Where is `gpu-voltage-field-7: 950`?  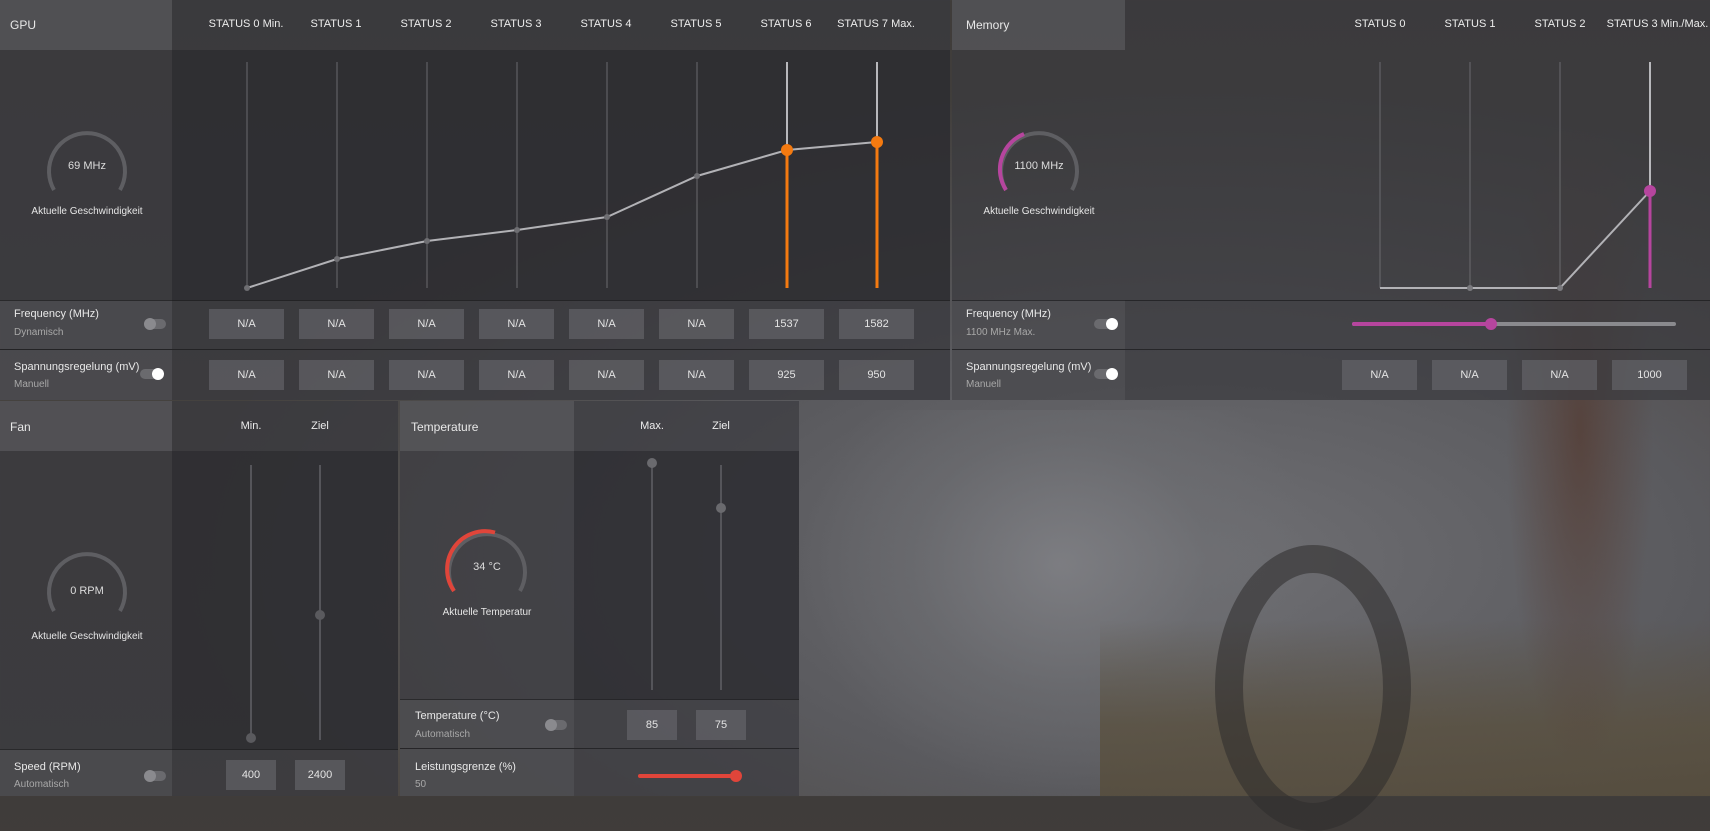
gpu-voltage-field-7: 950 is located at coordinates (876, 375).